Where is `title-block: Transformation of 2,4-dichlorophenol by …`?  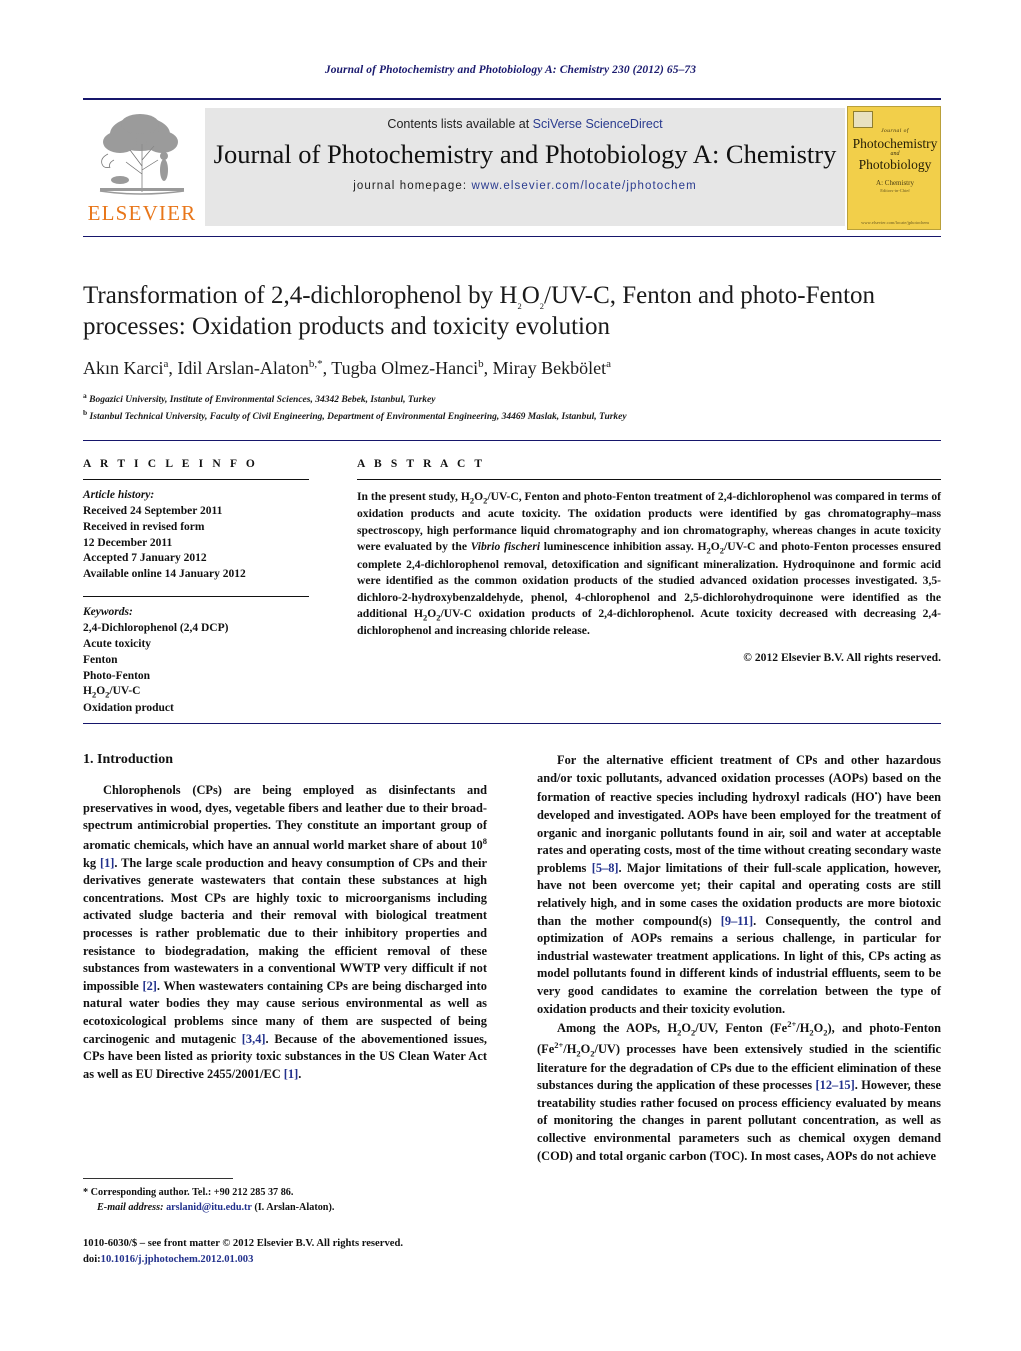
title-block: Transformation of 2,4-dichlorophenol by … is located at coordinates (512, 334).